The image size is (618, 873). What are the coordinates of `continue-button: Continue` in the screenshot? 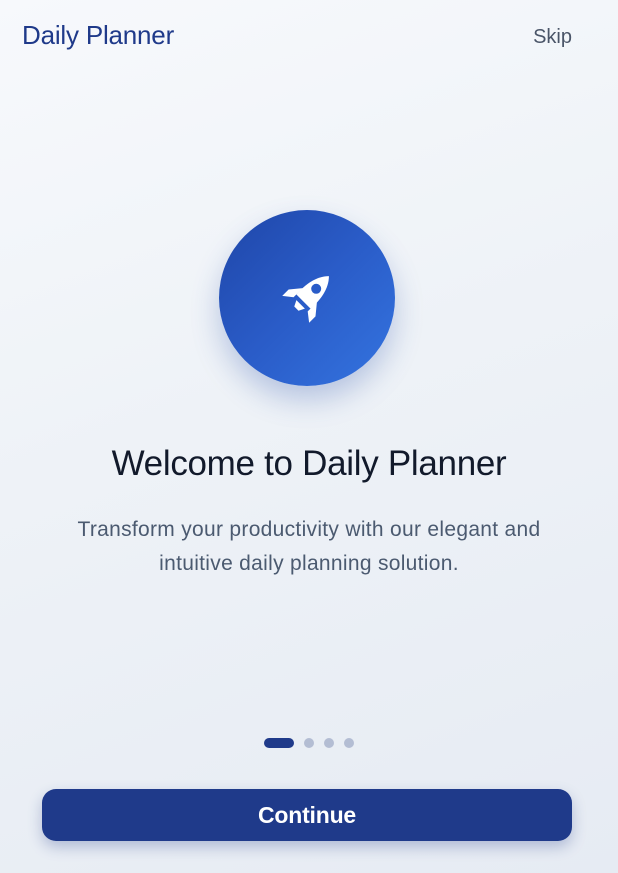 It's located at (307, 815).